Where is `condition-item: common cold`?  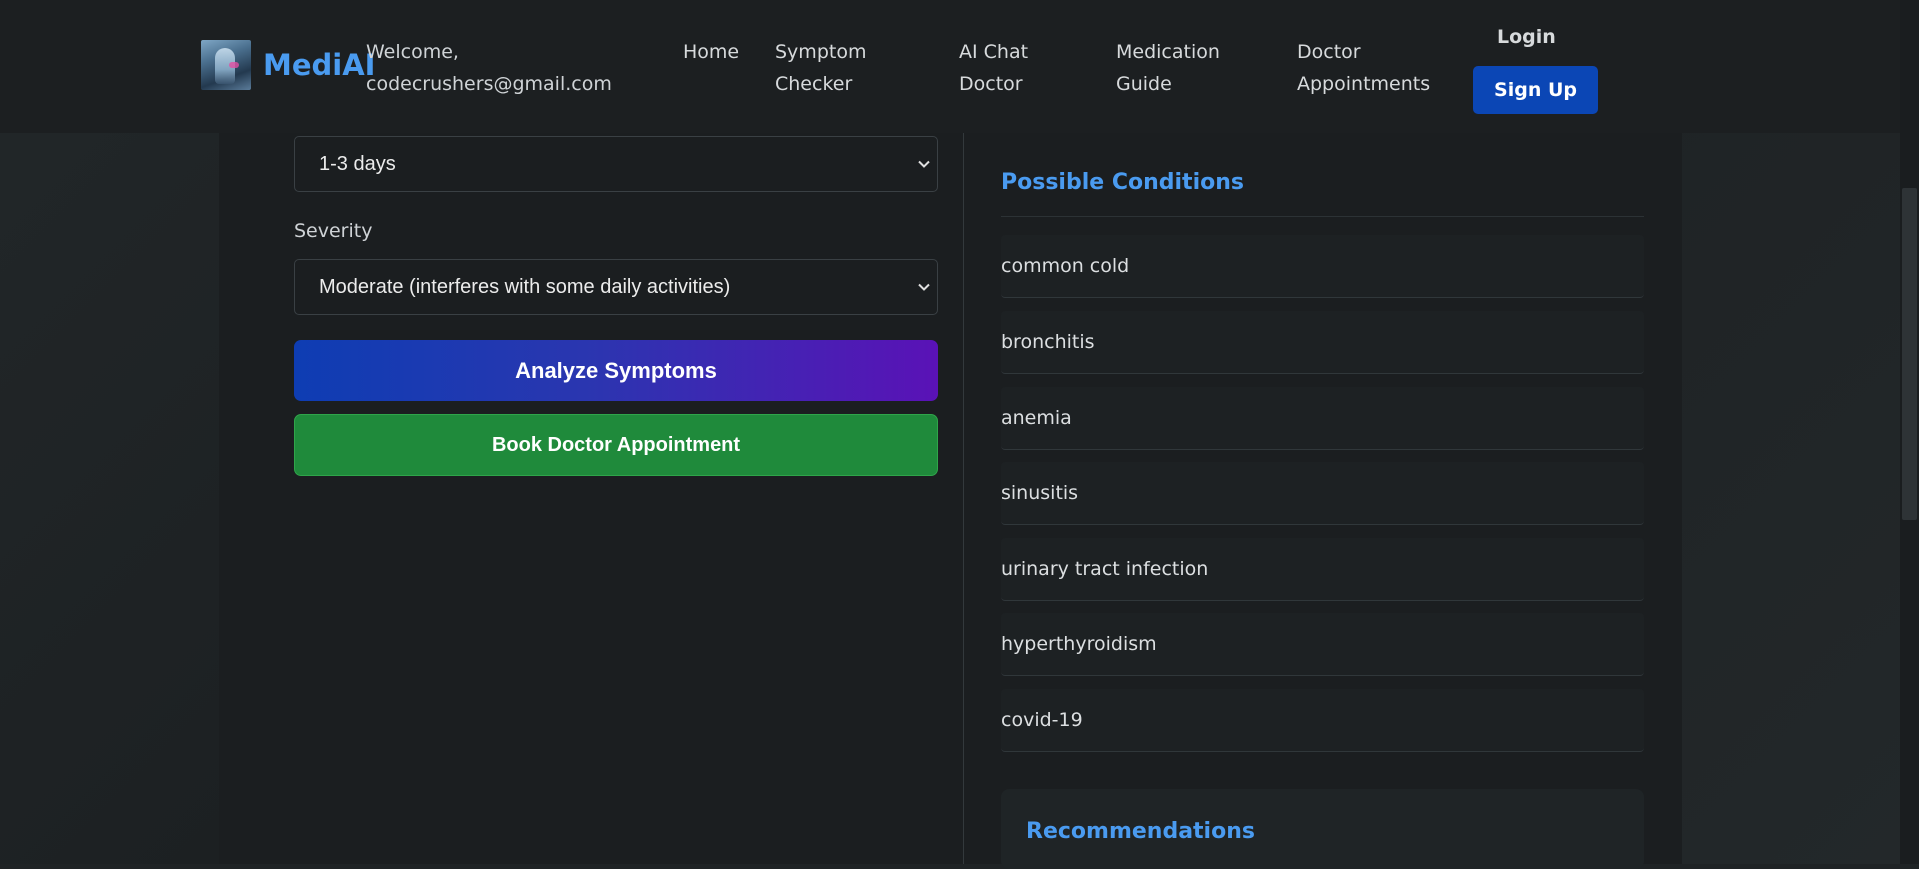 condition-item: common cold is located at coordinates (1322, 266).